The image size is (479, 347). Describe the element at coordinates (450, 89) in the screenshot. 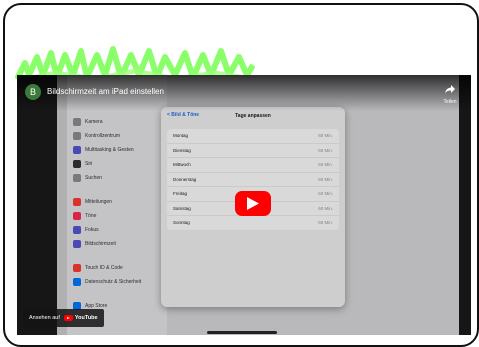

I see `share-icon` at that location.